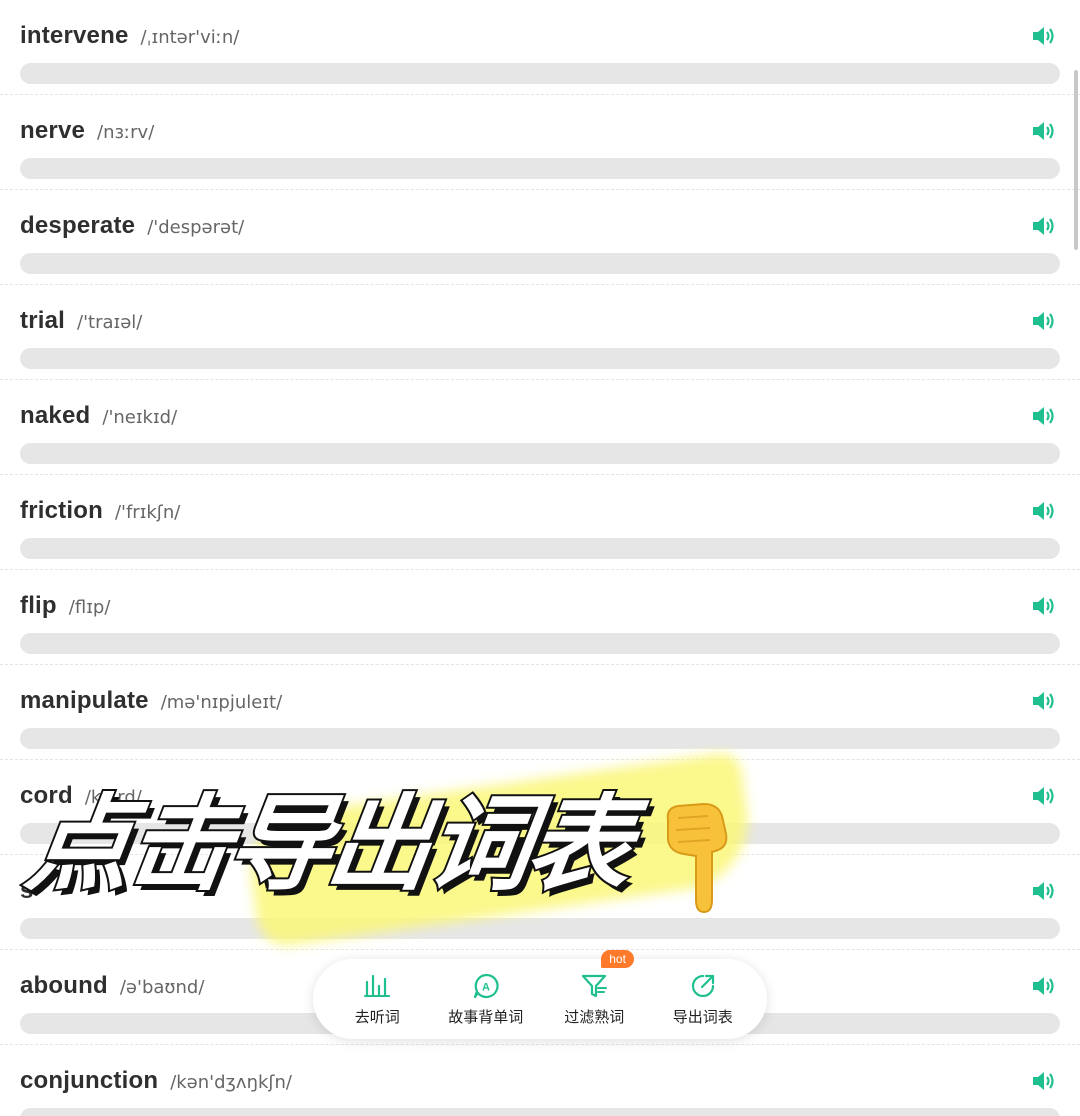 Image resolution: width=1080 pixels, height=1116 pixels. Describe the element at coordinates (377, 985) in the screenshot. I see `audio-bars-icon` at that location.